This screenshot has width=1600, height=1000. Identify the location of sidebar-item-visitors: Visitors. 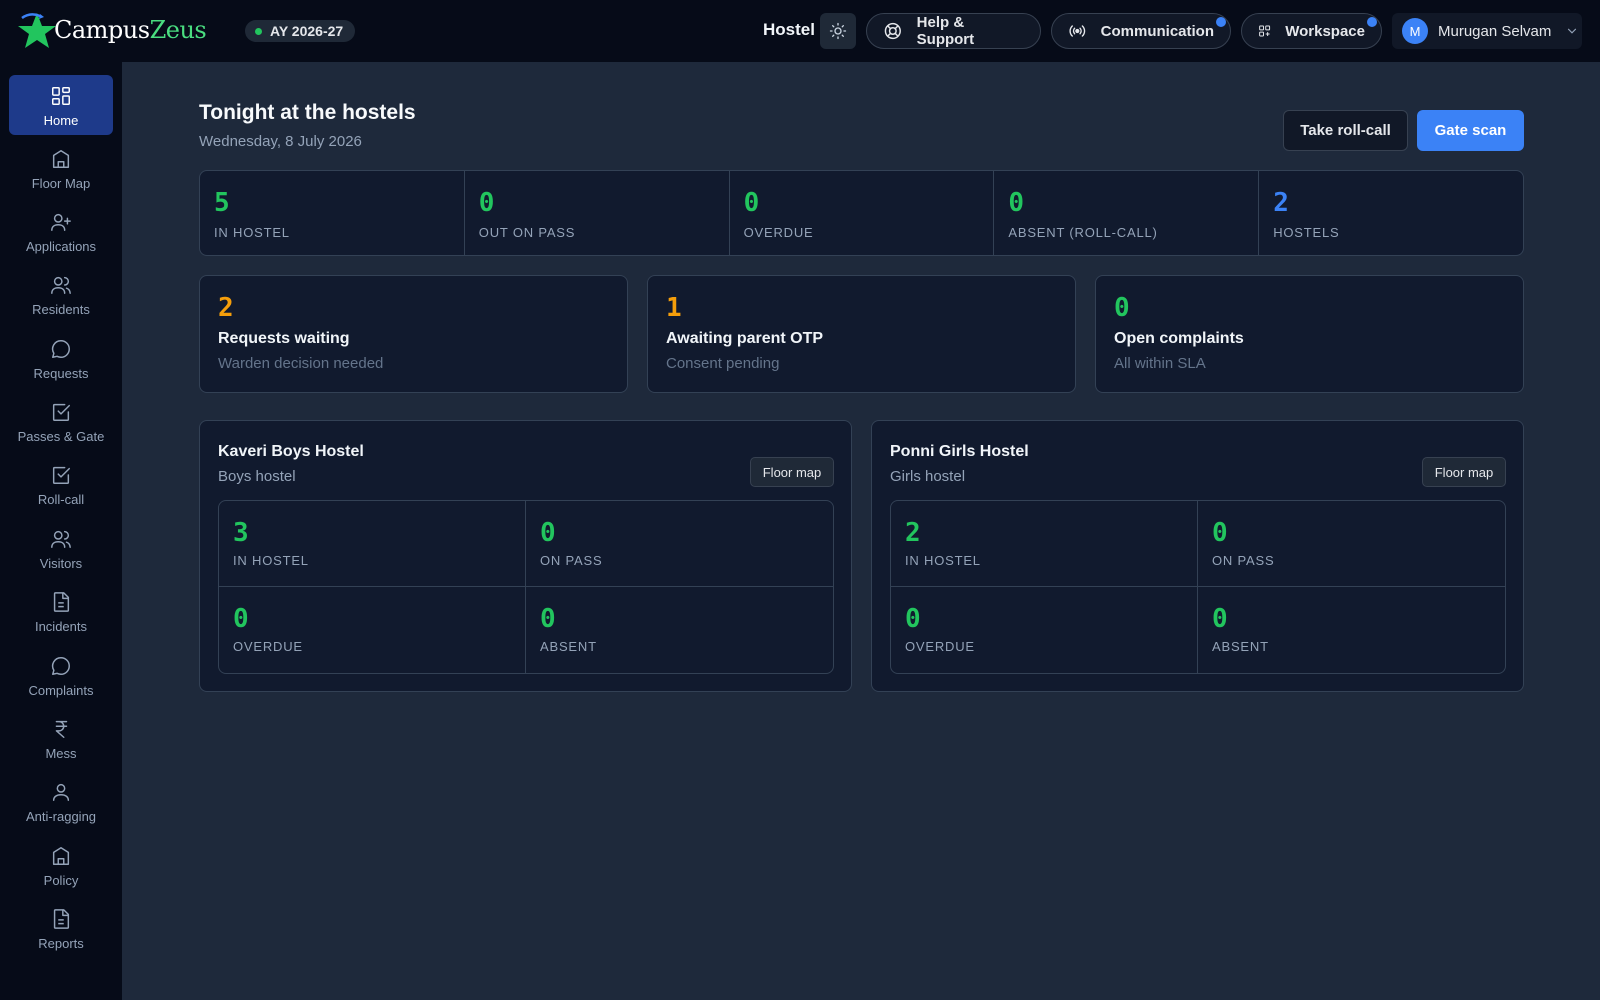
(61, 548).